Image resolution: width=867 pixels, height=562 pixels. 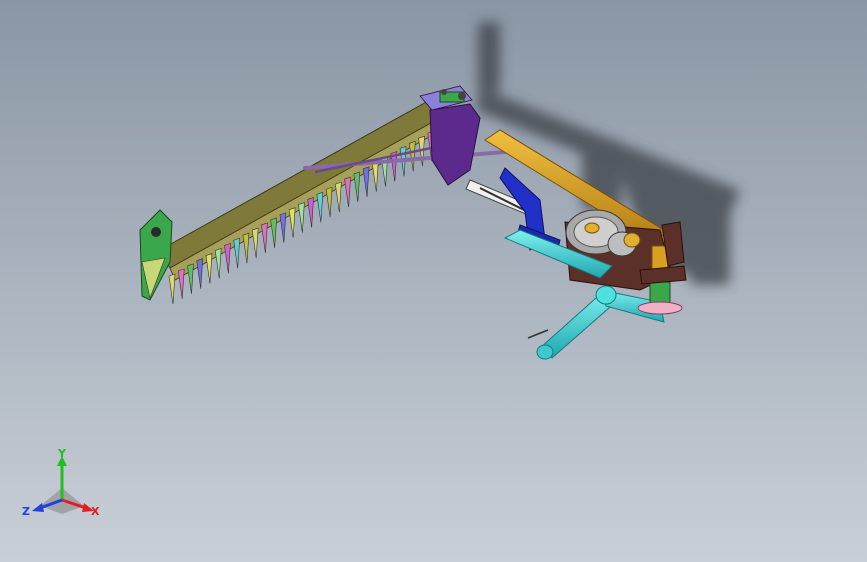 I want to click on x-axis-label: X, so click(x=95, y=511).